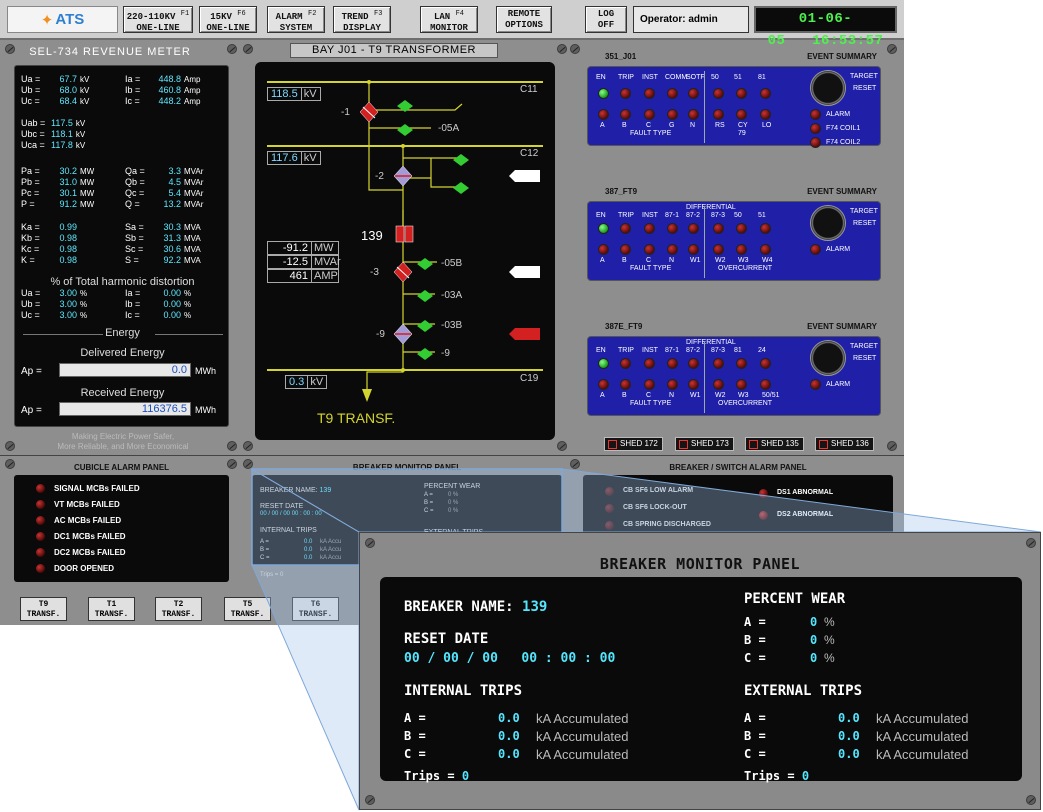 The width and height of the screenshot is (1043, 812). I want to click on shed-button: SHED 172, so click(633, 444).